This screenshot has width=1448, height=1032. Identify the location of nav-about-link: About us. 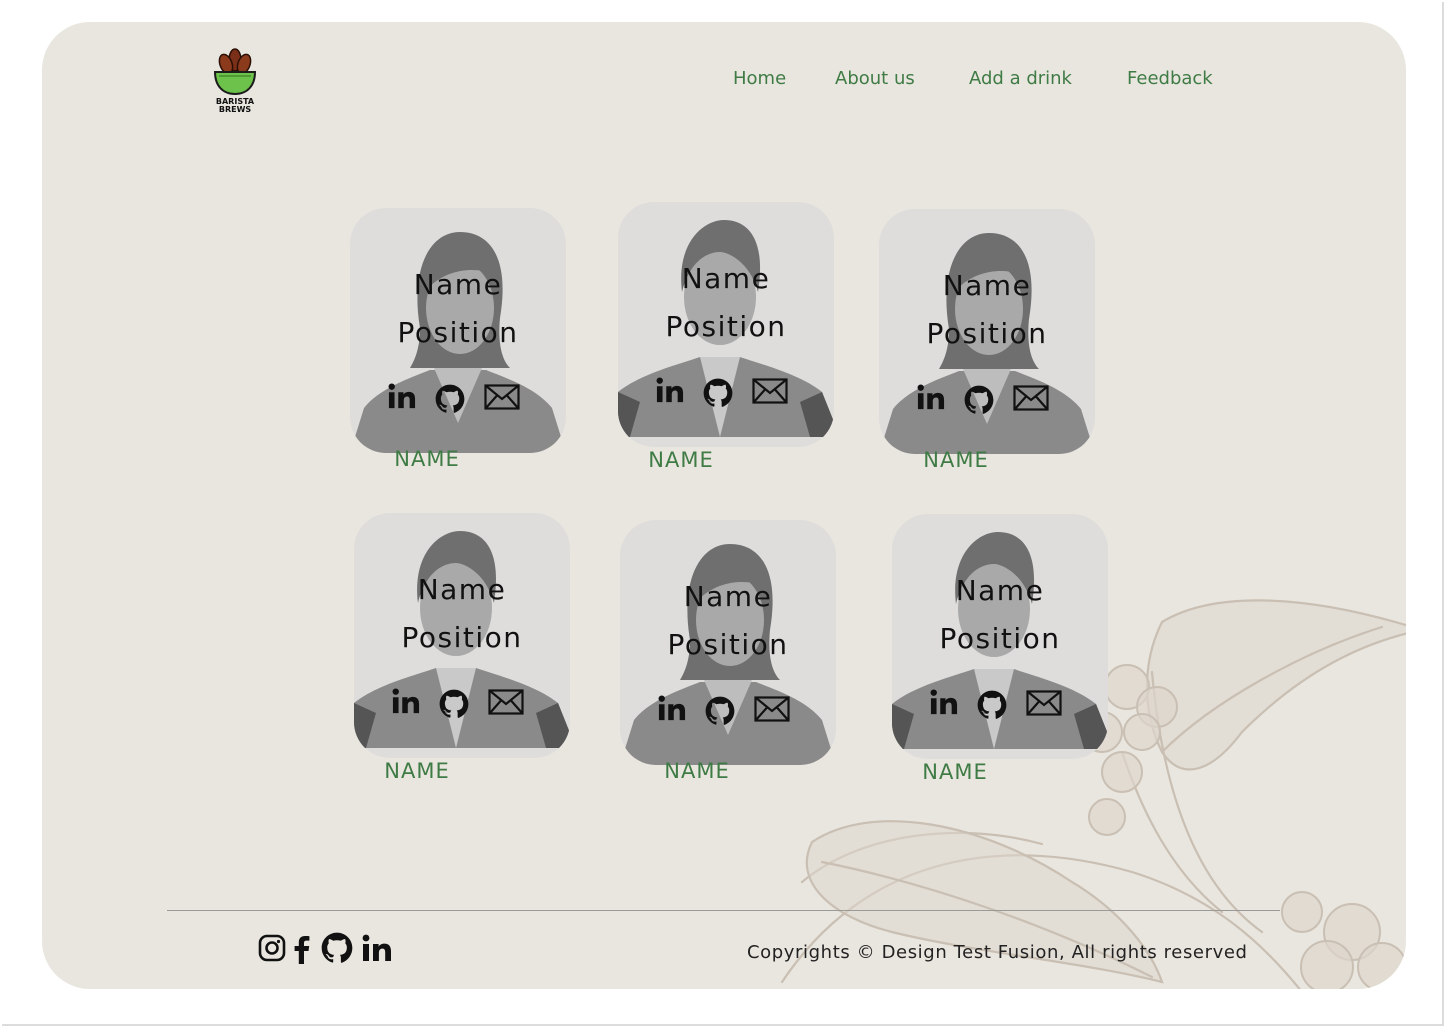
(875, 78).